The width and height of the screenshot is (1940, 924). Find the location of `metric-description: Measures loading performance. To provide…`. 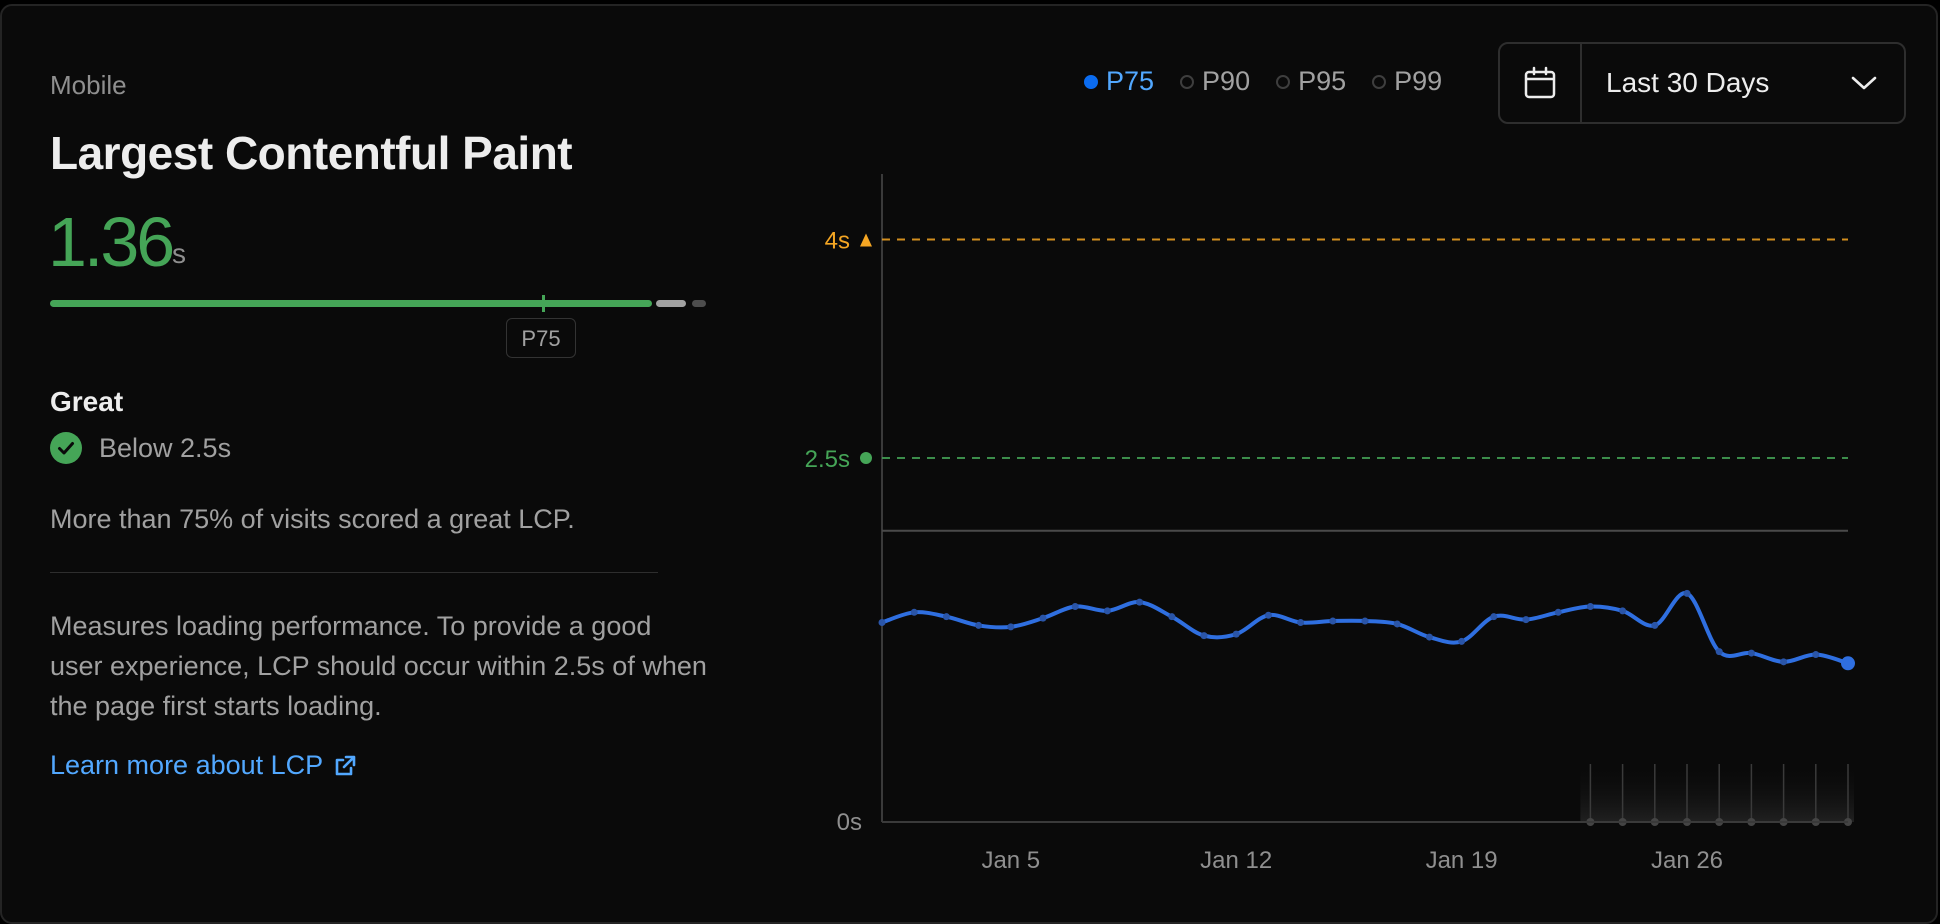

metric-description: Measures loading performance. To provide… is located at coordinates (378, 666).